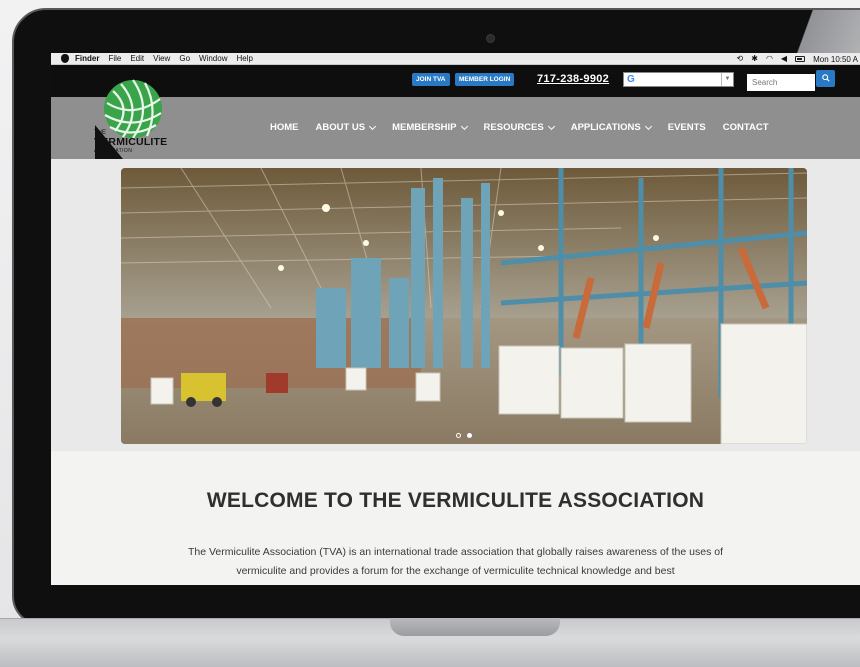  Describe the element at coordinates (678, 79) in the screenshot. I see `google-translate-select: G ▼` at that location.